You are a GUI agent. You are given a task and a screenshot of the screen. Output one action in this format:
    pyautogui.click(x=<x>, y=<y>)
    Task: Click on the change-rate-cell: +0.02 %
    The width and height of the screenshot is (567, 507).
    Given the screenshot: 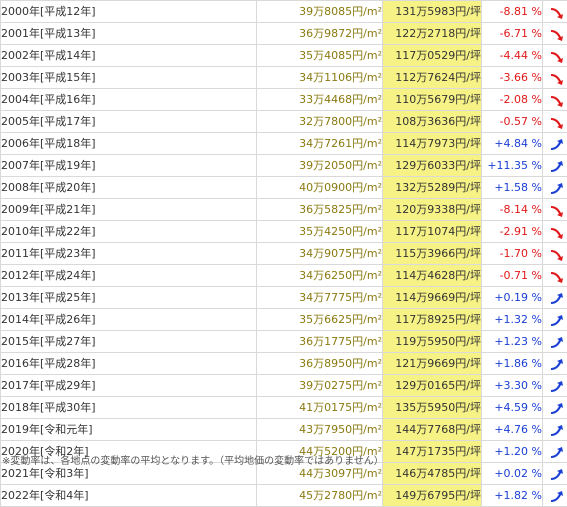 What is the action you would take?
    pyautogui.click(x=512, y=474)
    